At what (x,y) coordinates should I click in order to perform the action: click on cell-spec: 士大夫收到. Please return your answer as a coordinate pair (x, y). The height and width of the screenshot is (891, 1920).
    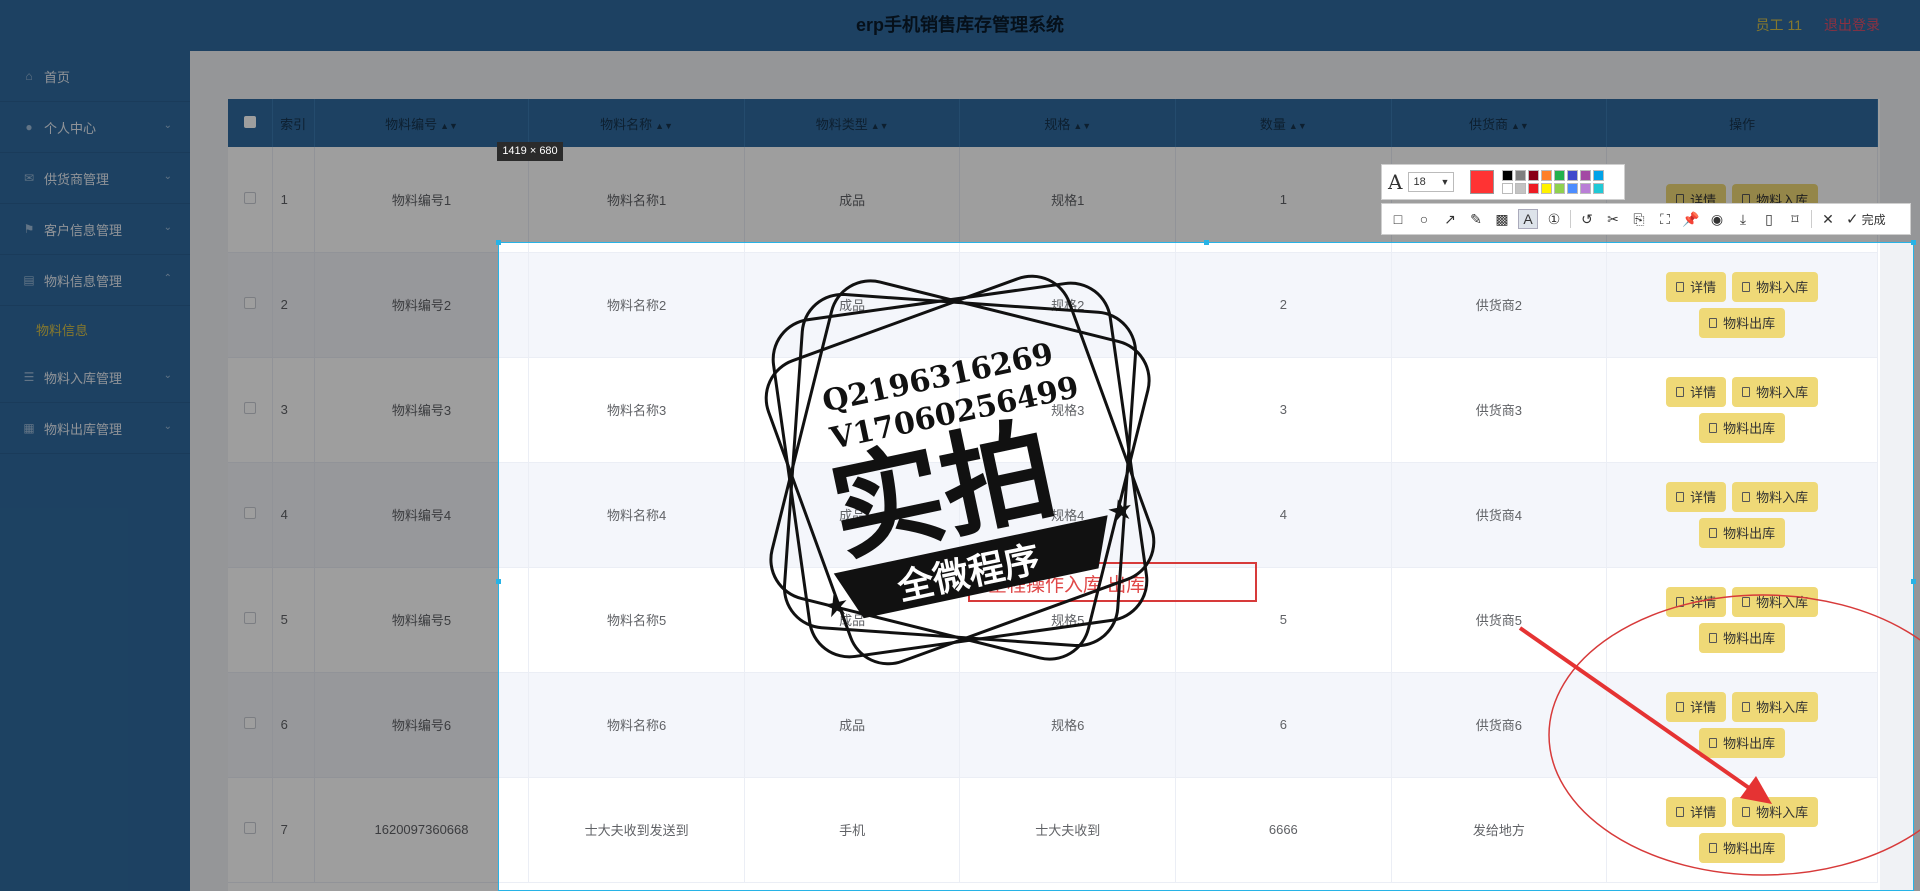
    Looking at the image, I should click on (1068, 830).